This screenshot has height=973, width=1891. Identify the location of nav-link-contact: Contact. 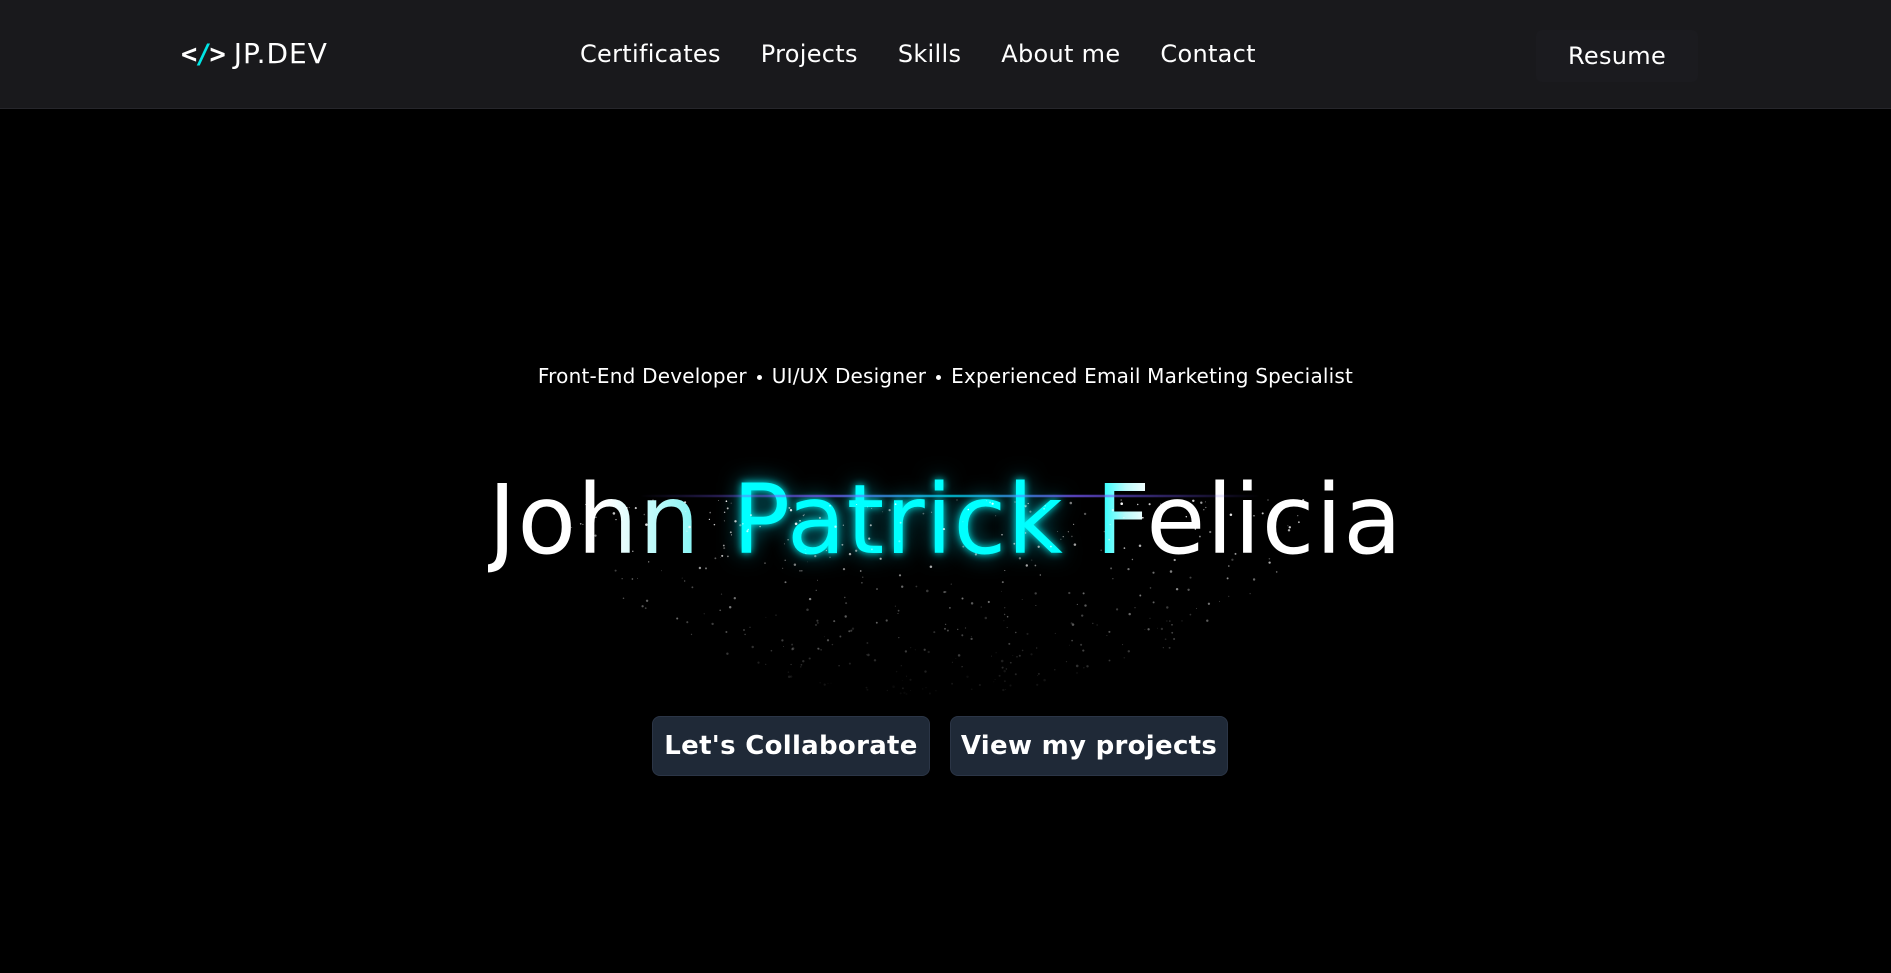
(1207, 54).